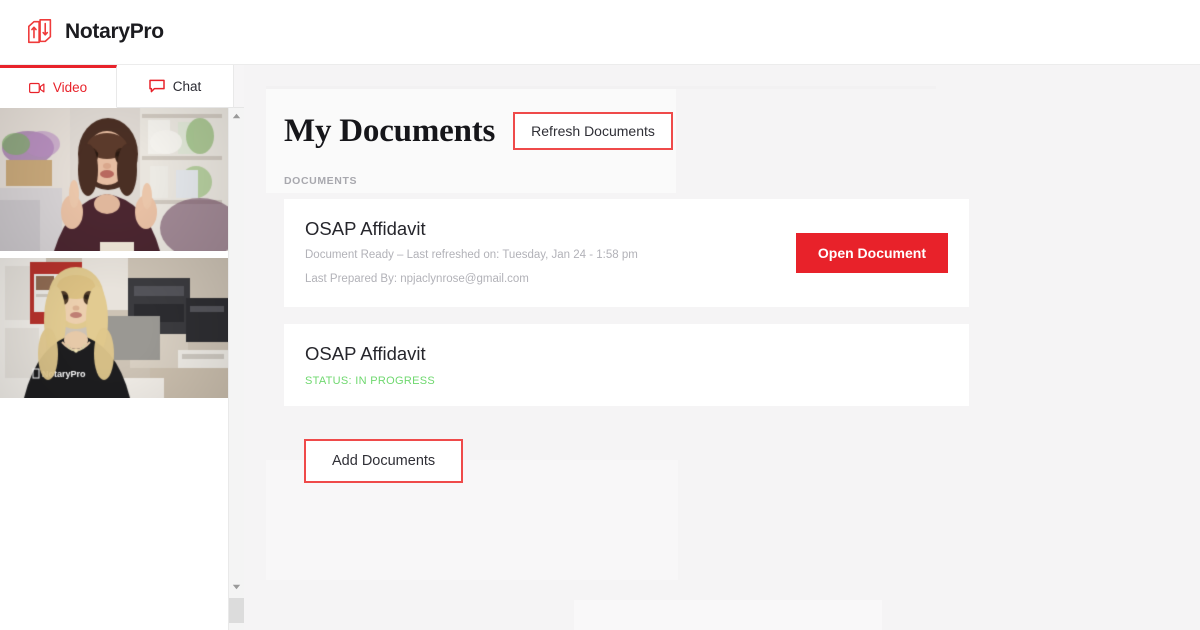 The image size is (1200, 630). I want to click on brand-logo: NotaryPro, so click(95, 32).